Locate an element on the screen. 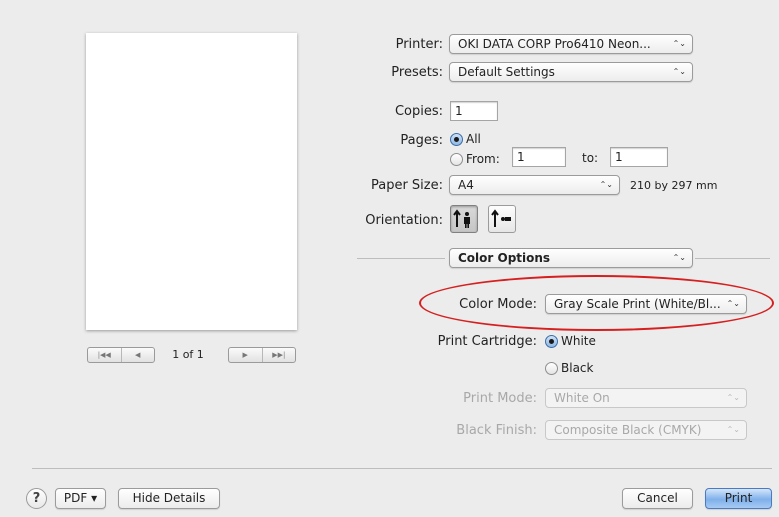  first-page-button: |◀◀ is located at coordinates (104, 355).